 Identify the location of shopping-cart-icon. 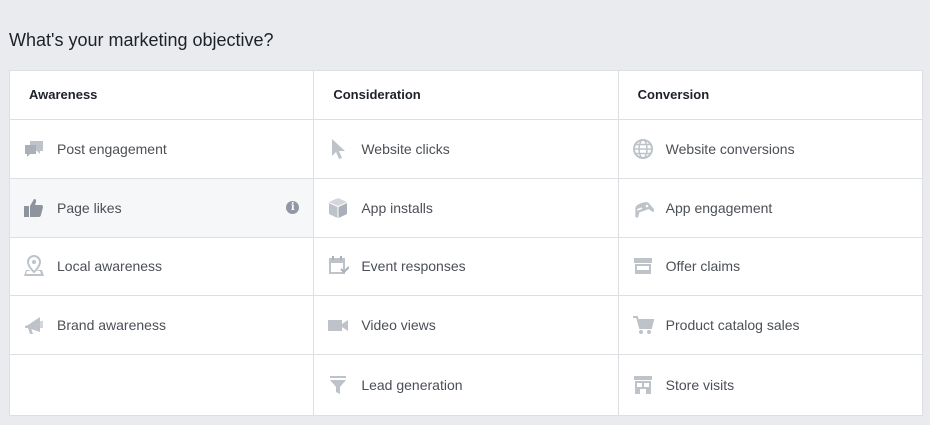
(643, 325).